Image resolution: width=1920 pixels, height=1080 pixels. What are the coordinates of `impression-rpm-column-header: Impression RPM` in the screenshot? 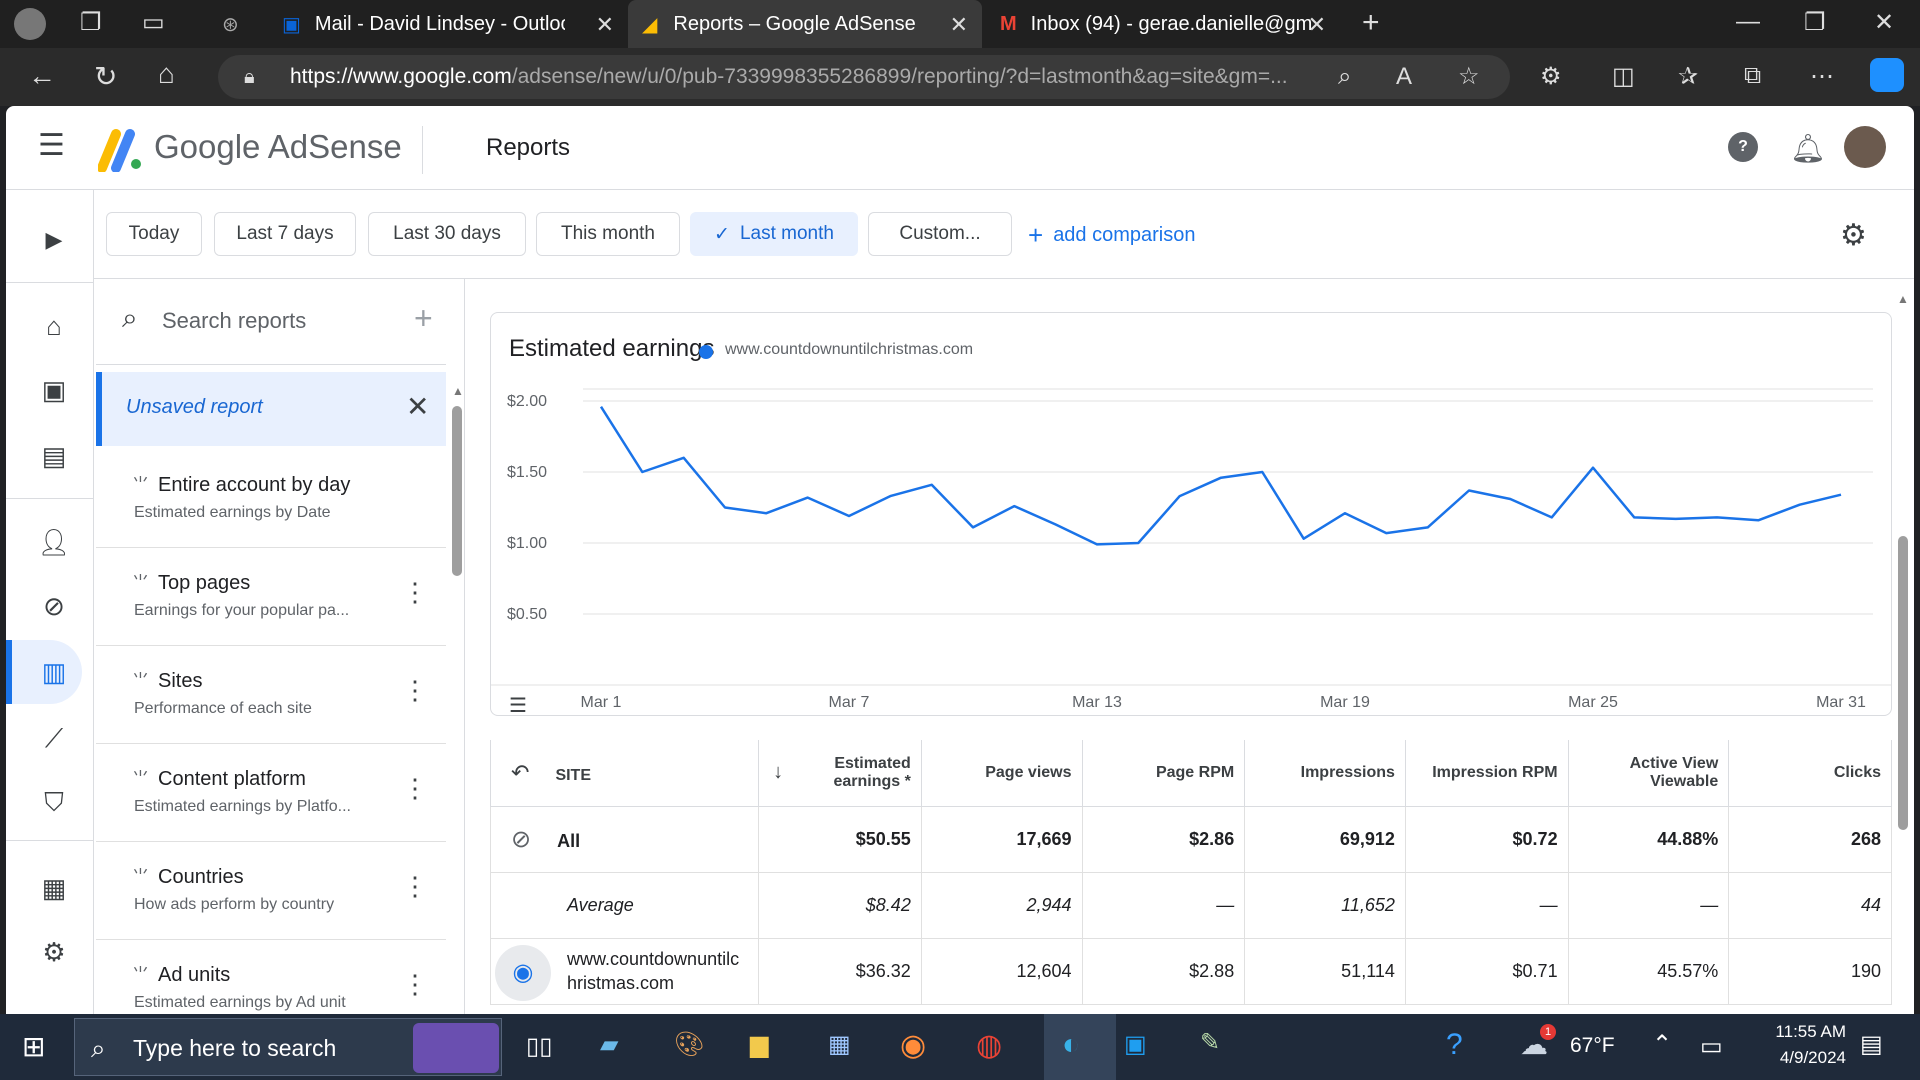 It's located at (1486, 773).